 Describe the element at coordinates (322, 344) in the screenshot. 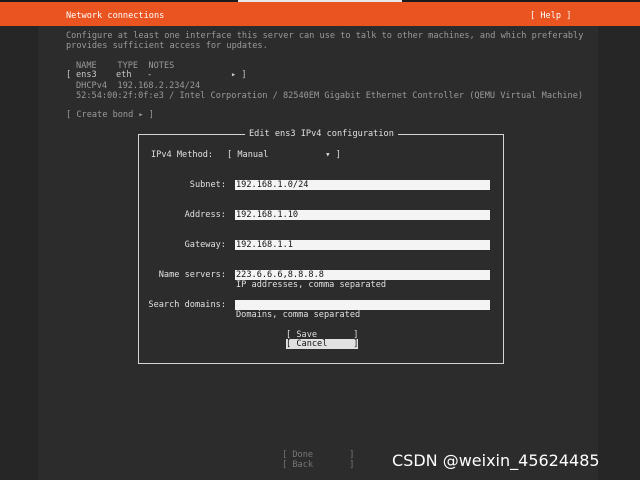

I see `cancel-button: [ Cancel ]` at that location.